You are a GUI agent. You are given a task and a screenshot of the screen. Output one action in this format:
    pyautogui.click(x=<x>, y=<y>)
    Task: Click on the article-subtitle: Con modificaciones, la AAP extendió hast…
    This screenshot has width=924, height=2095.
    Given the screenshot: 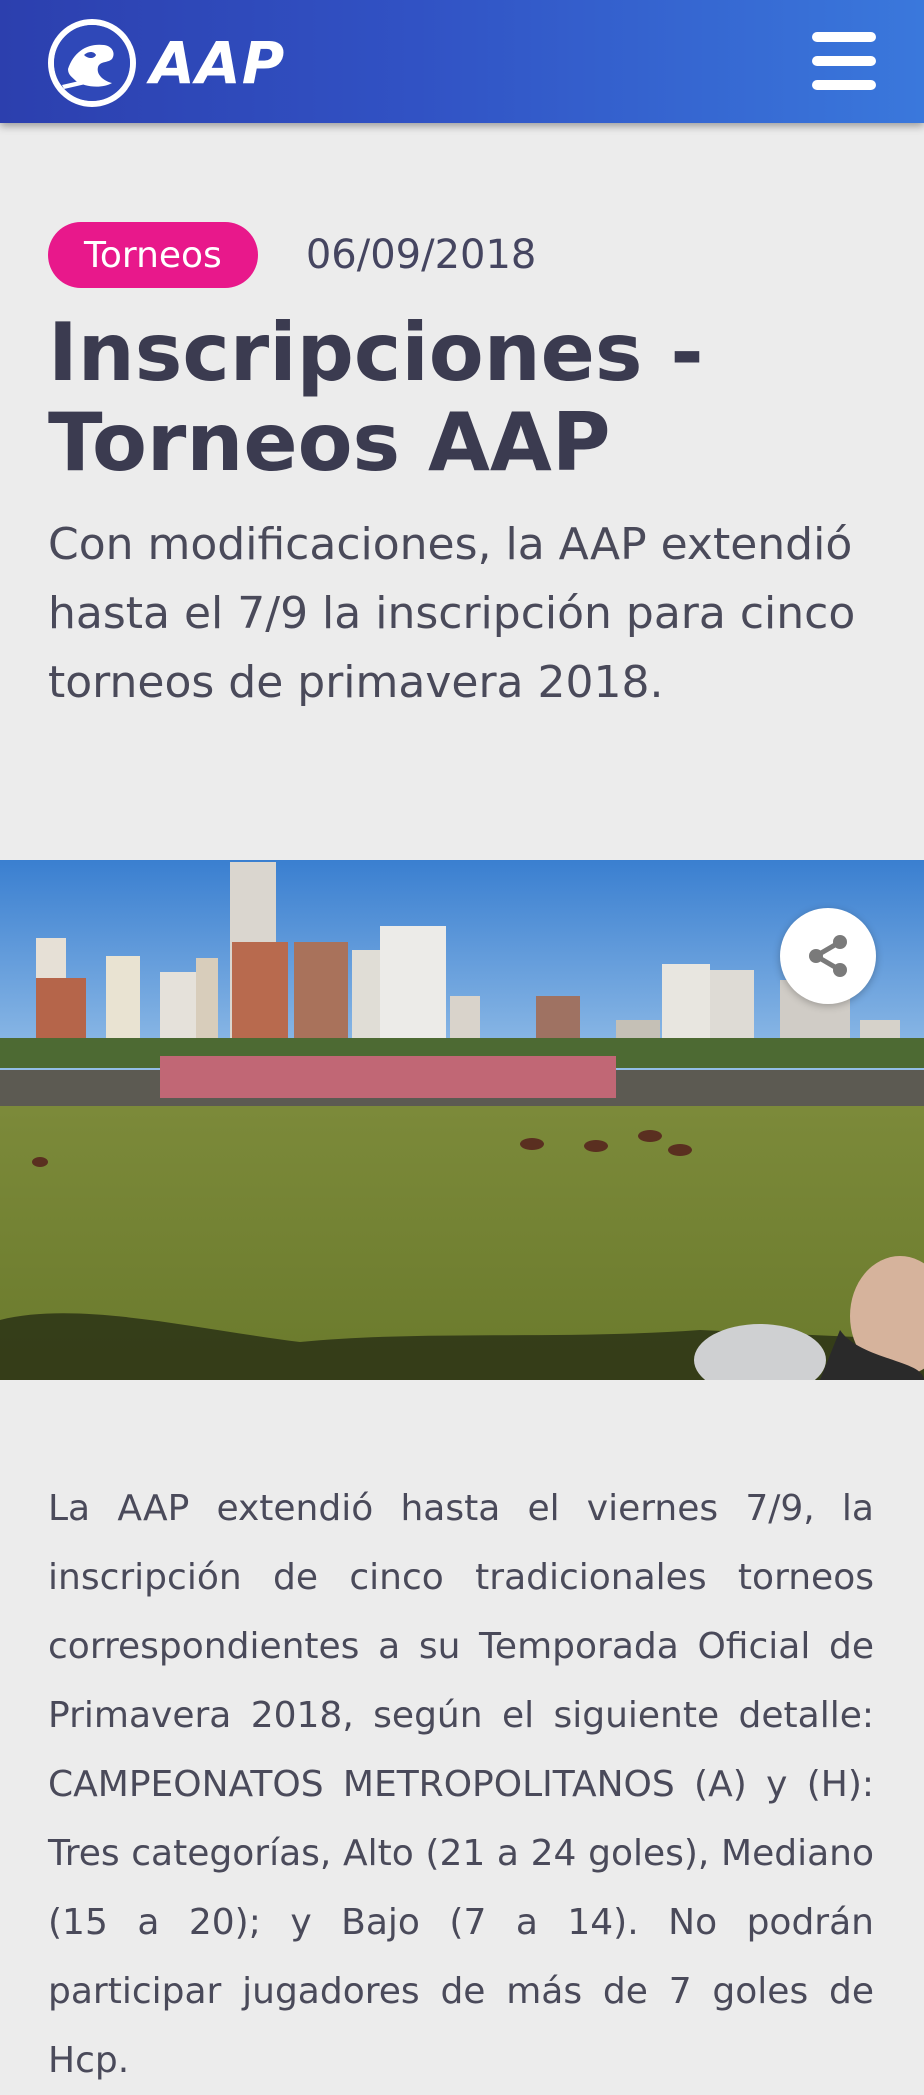 What is the action you would take?
    pyautogui.click(x=452, y=613)
    